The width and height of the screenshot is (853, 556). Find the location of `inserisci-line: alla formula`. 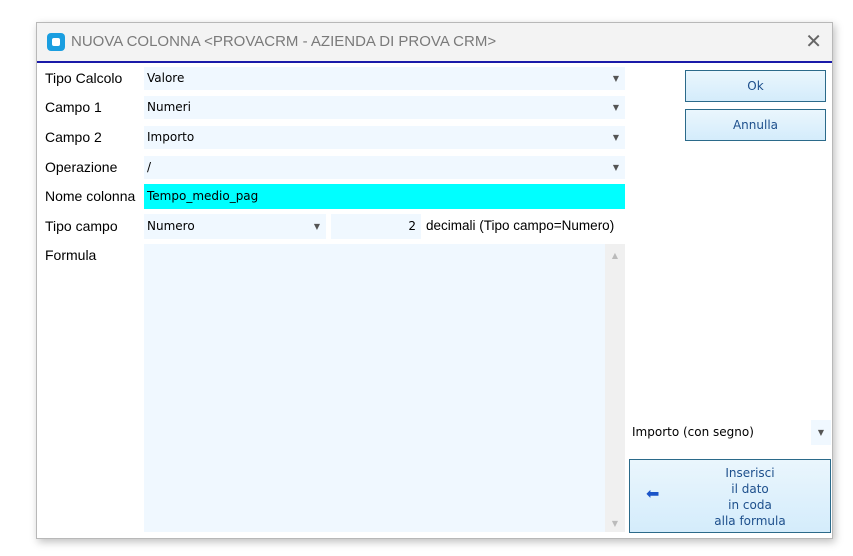

inserisci-line: alla formula is located at coordinates (750, 521).